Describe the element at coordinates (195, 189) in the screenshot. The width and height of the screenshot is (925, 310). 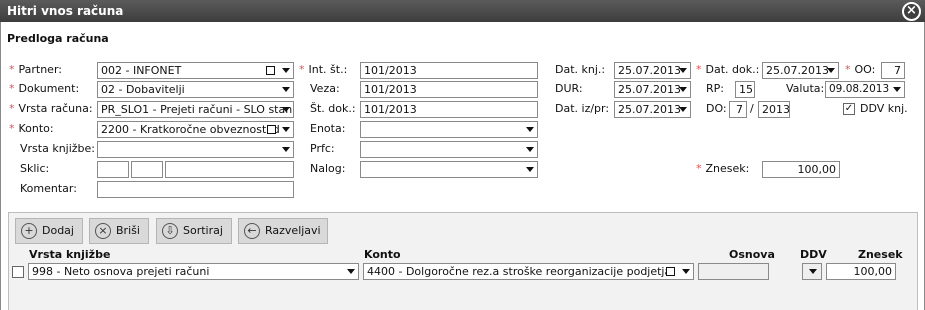
I see `komentar-input` at that location.